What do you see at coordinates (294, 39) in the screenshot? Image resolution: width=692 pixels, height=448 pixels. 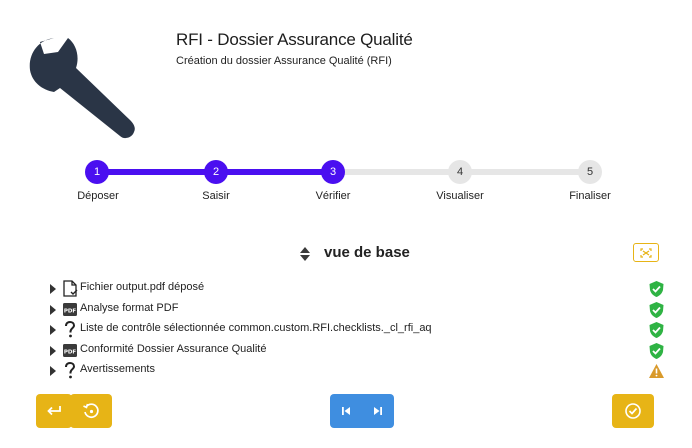 I see `page-title: RFI - Dossier Assurance Qualité` at bounding box center [294, 39].